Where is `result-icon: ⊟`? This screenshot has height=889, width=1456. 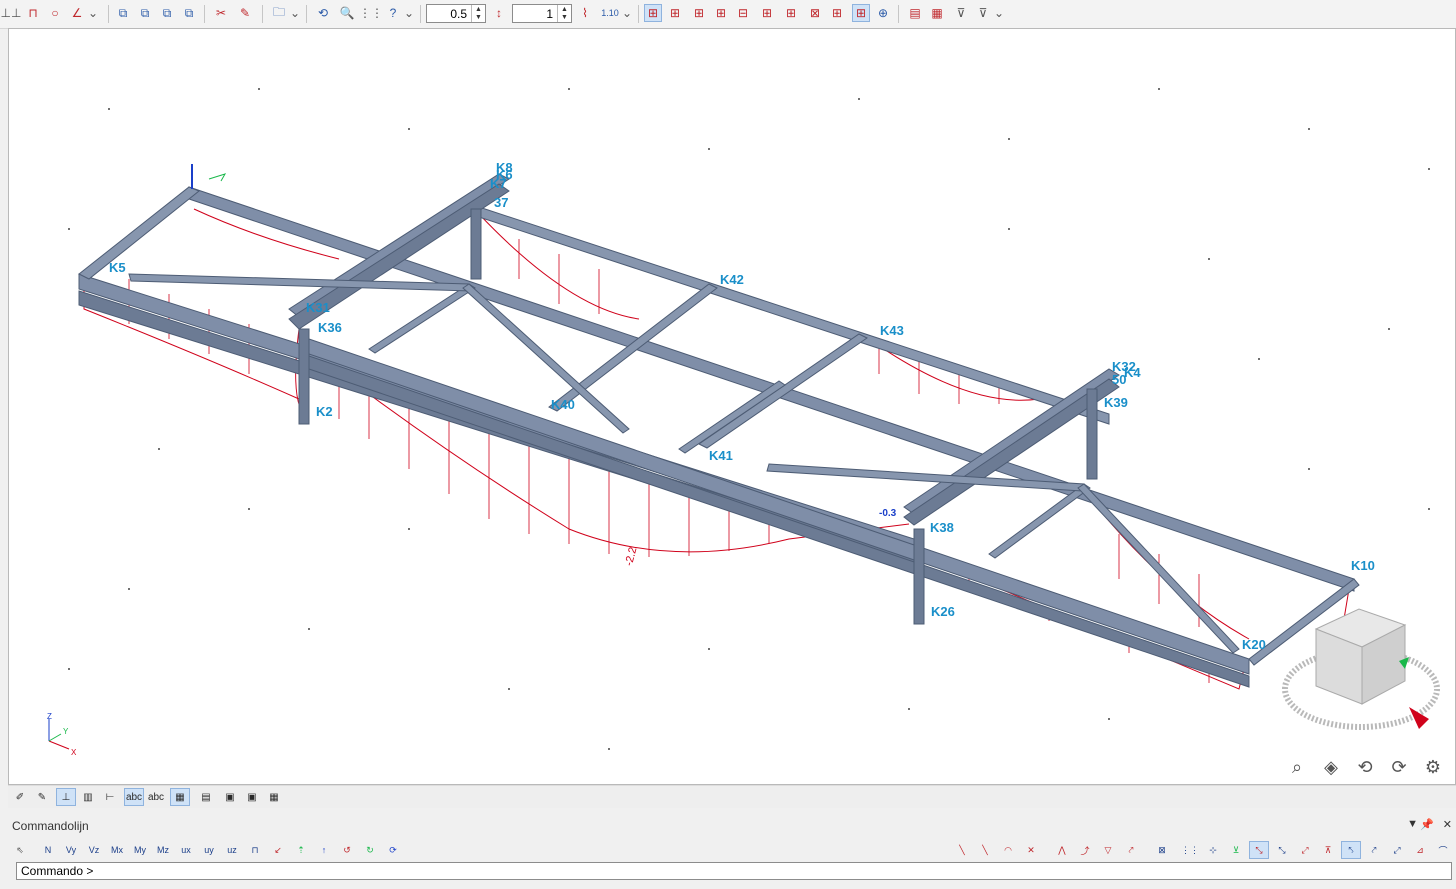 result-icon: ⊟ is located at coordinates (743, 13).